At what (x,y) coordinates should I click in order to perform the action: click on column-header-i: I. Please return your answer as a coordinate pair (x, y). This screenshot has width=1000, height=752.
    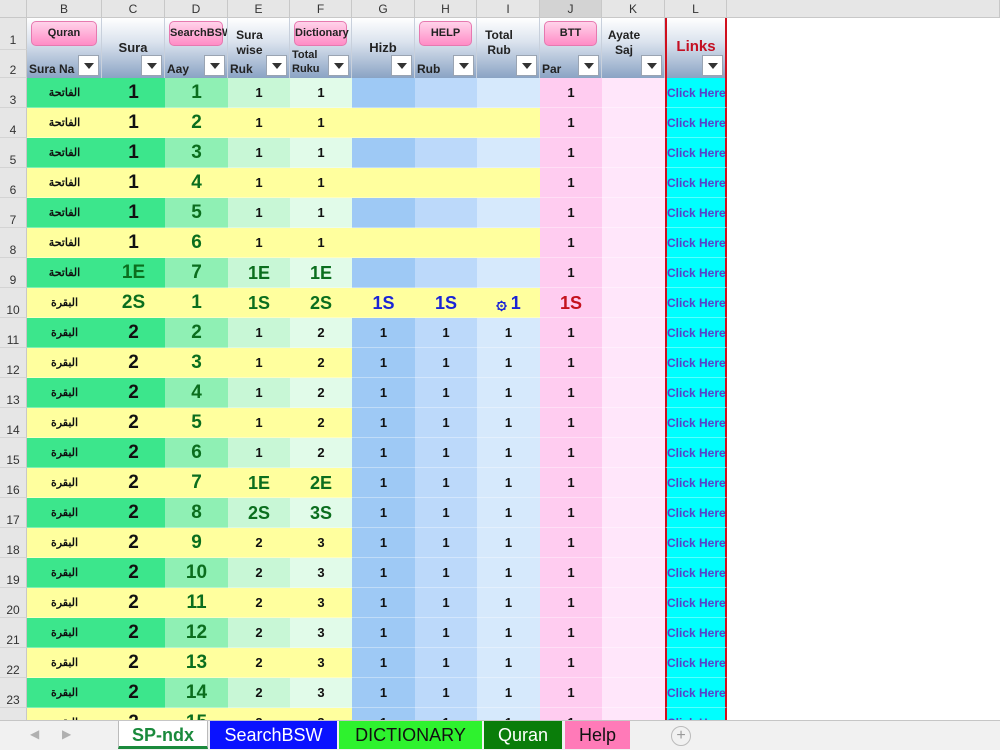
    Looking at the image, I should click on (508, 9).